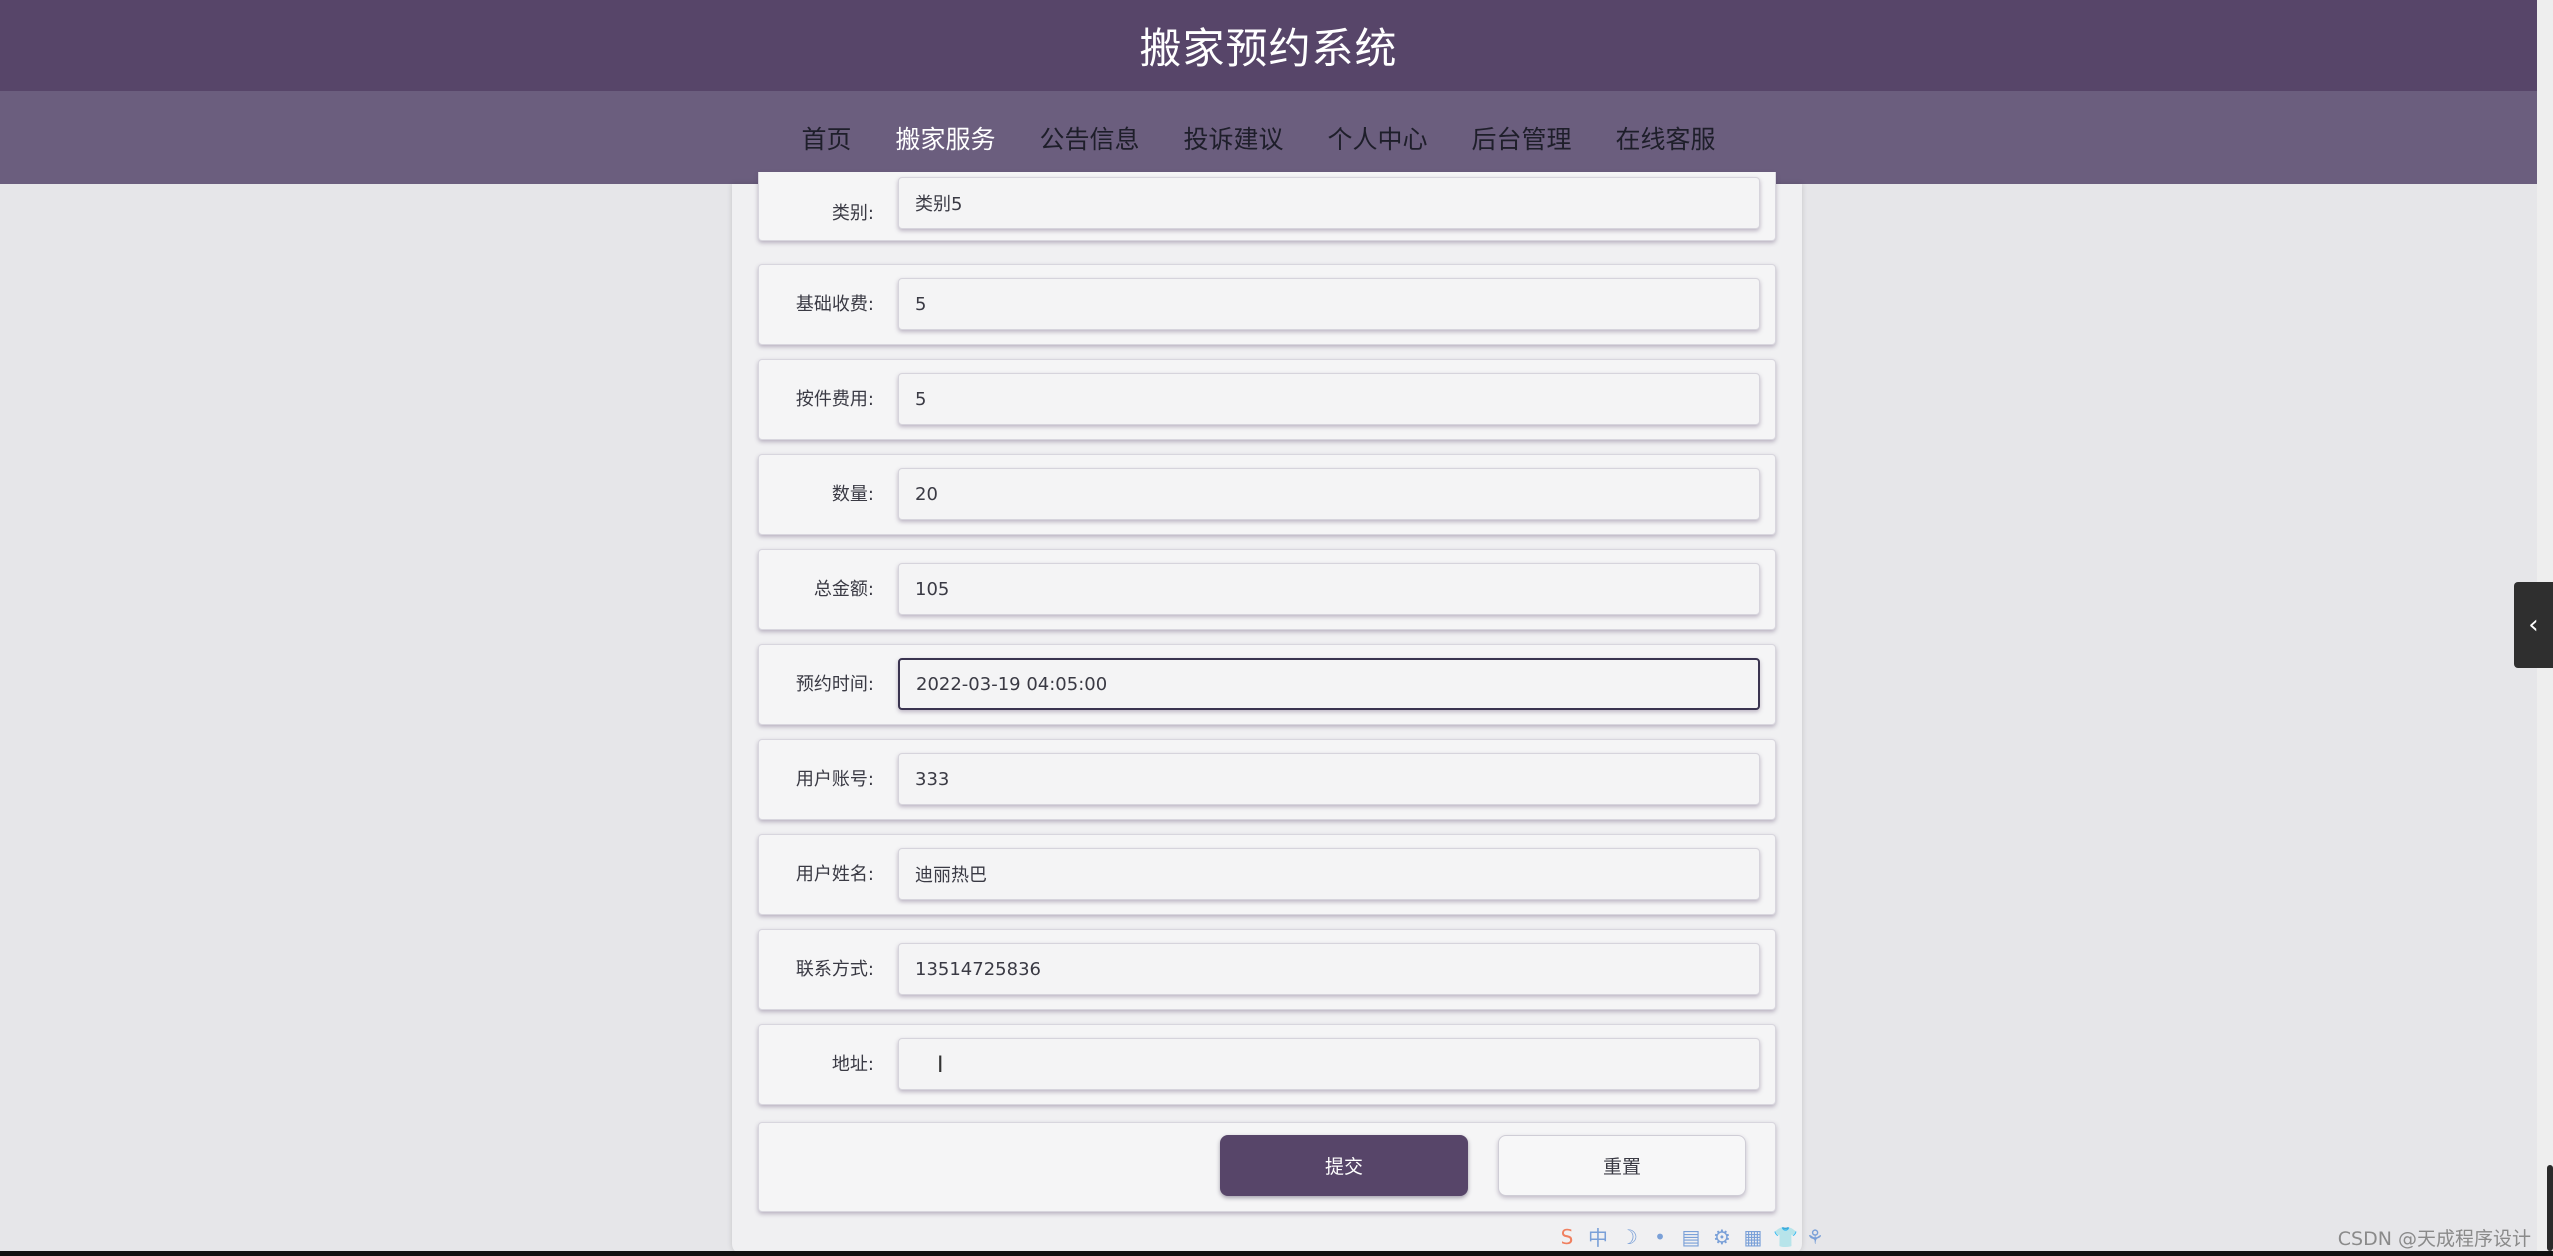 The height and width of the screenshot is (1256, 2553). What do you see at coordinates (852, 213) in the screenshot?
I see `category-label: 类别:` at bounding box center [852, 213].